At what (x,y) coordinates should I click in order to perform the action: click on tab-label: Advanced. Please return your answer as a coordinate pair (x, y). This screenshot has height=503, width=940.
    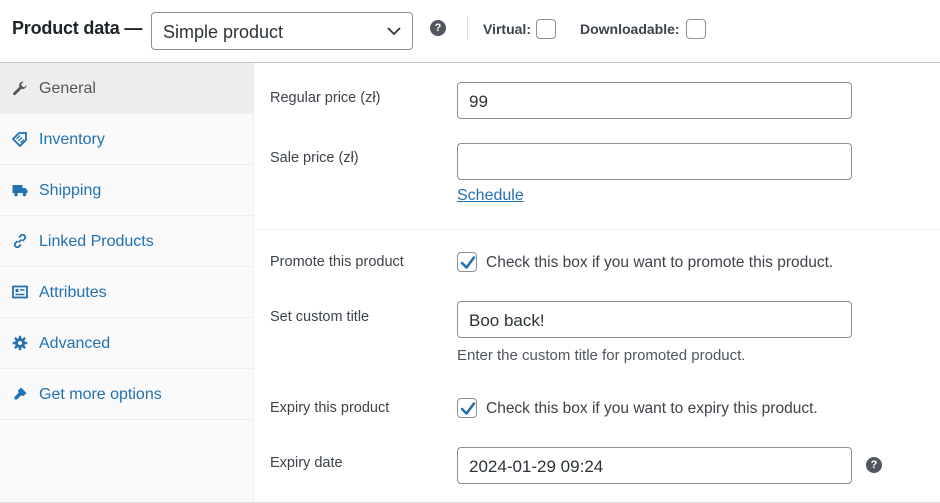
    Looking at the image, I should click on (75, 343).